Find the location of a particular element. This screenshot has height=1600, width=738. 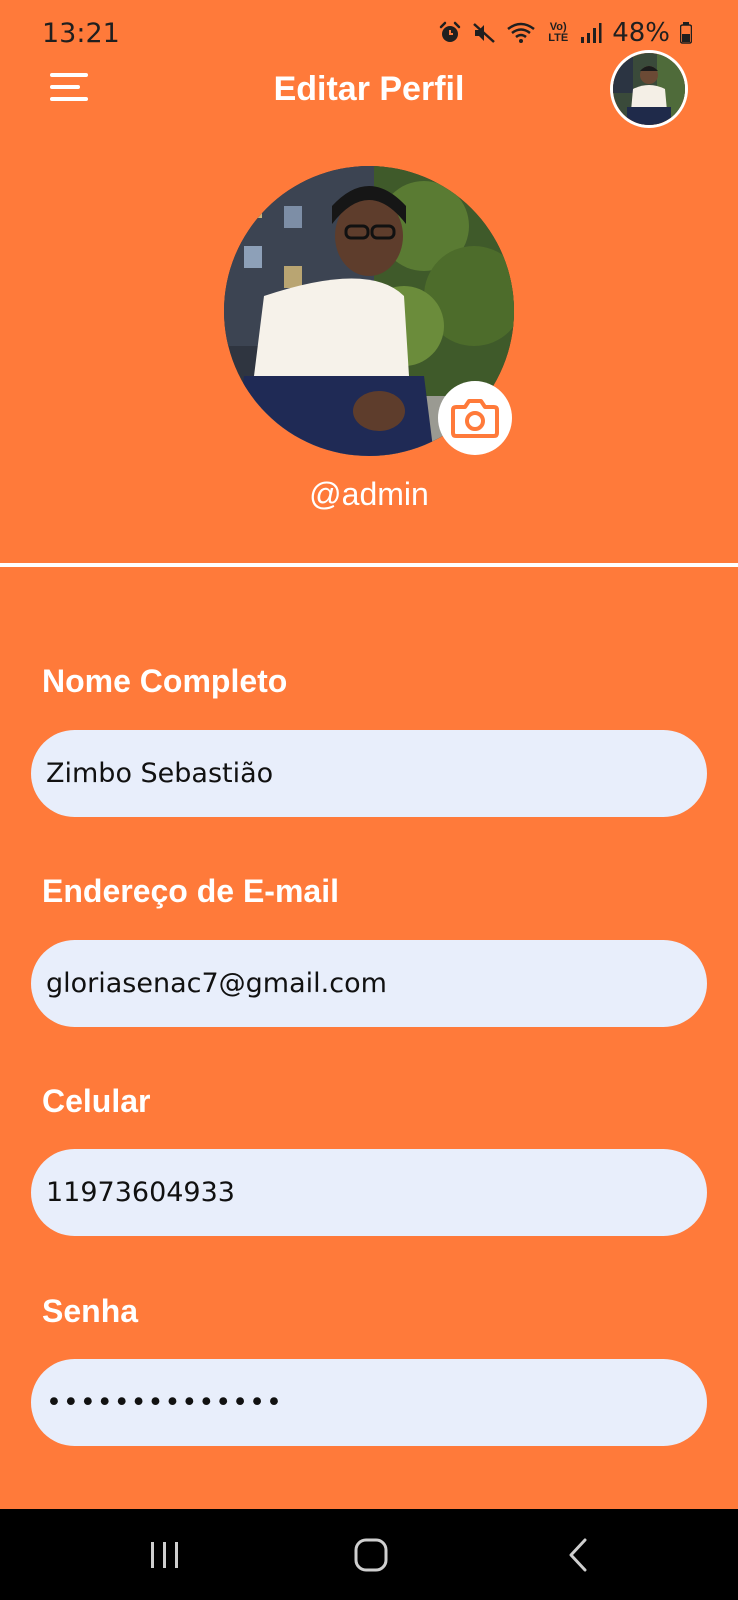

battery-icon is located at coordinates (686, 33).